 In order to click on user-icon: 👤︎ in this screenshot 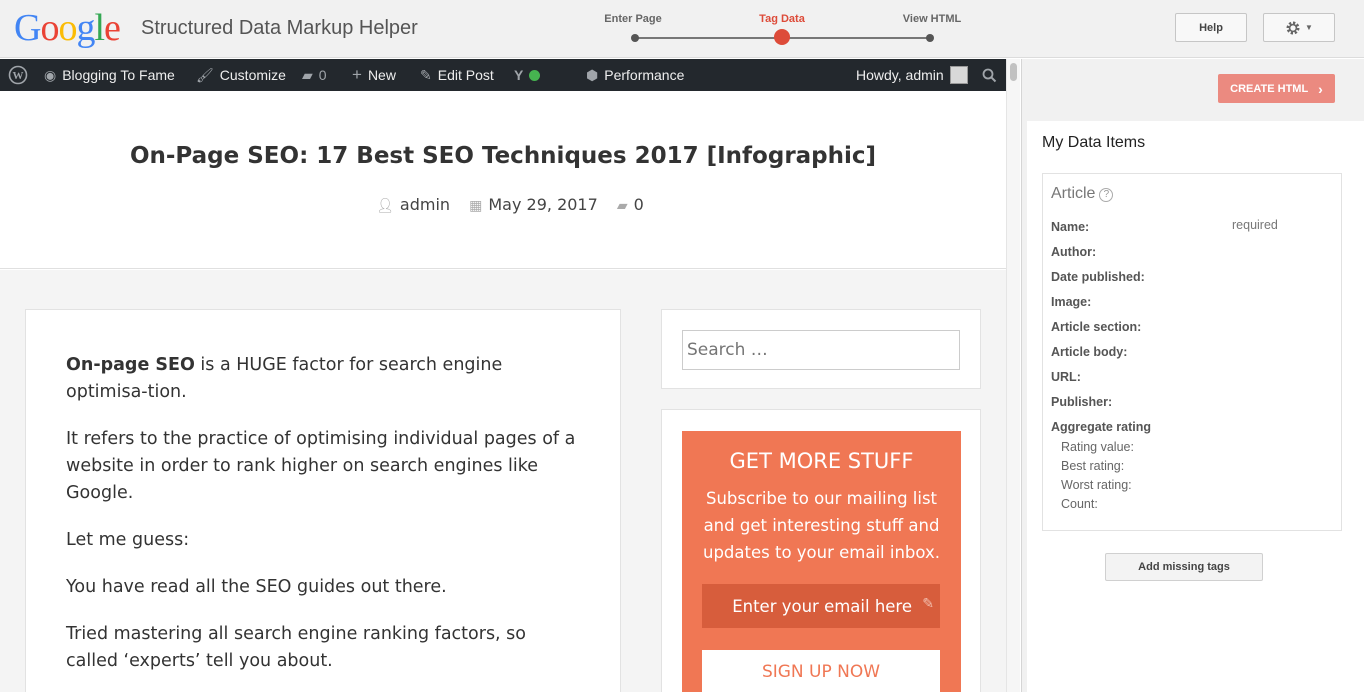, I will do `click(385, 206)`.